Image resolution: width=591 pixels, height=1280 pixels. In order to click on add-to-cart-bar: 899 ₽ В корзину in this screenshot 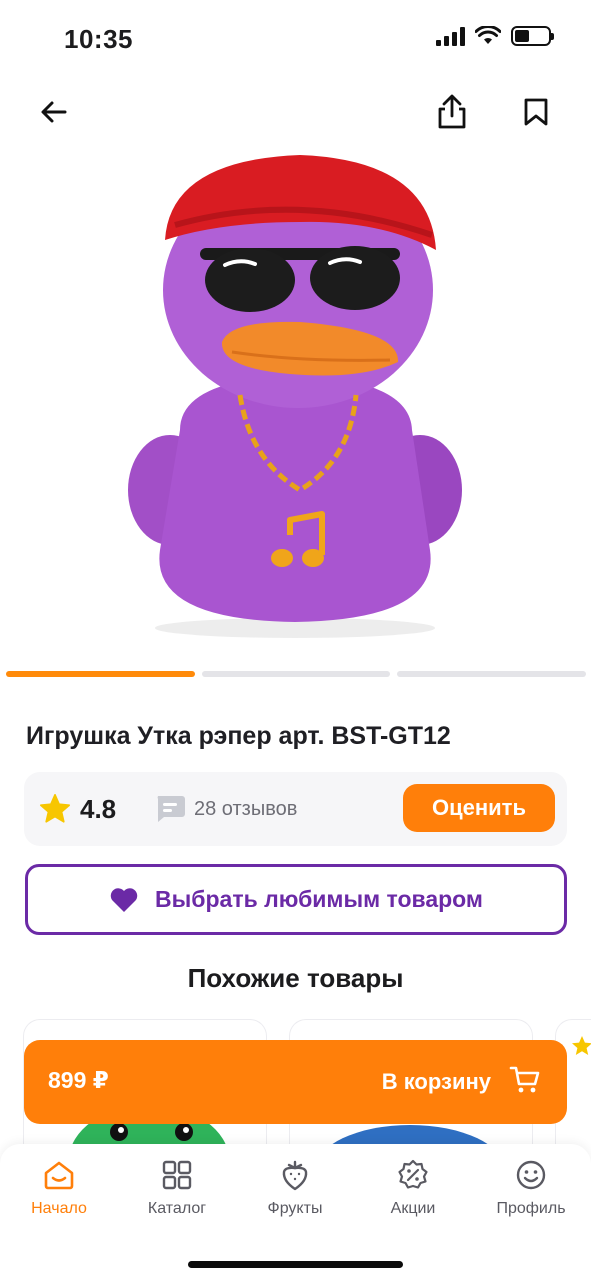, I will do `click(295, 1082)`.